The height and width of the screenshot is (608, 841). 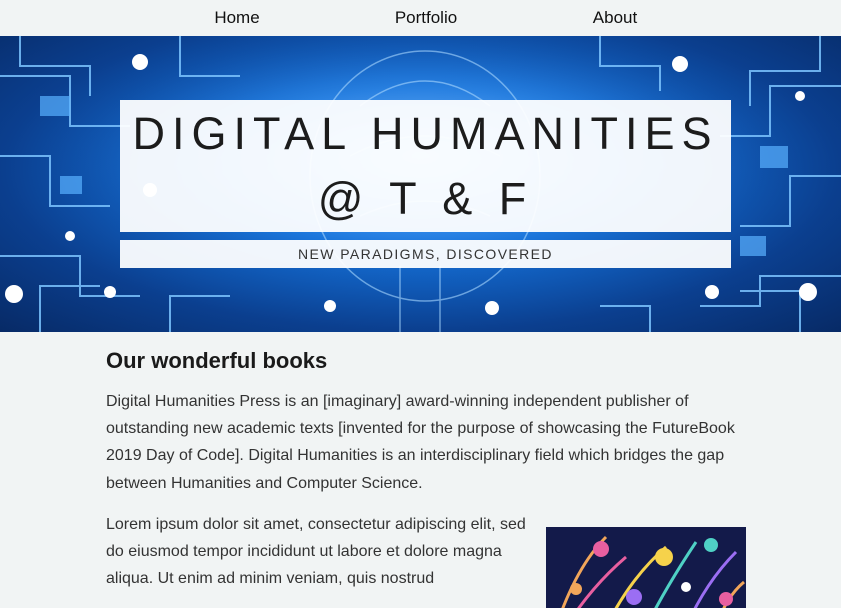 I want to click on top-nav: Home Portfolio About, so click(x=420, y=18).